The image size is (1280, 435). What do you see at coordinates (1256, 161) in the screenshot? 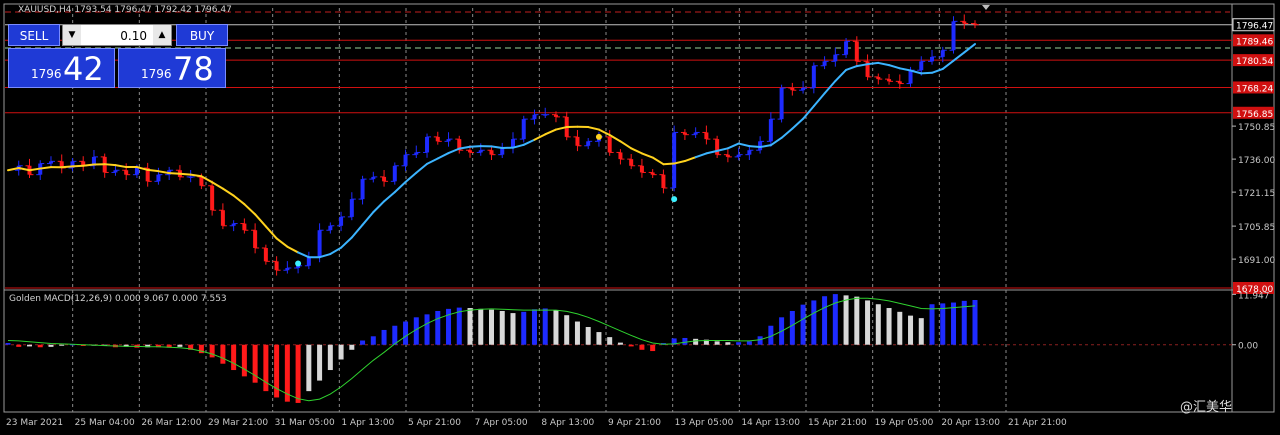
I see `y-tick-label: 1736.00` at bounding box center [1256, 161].